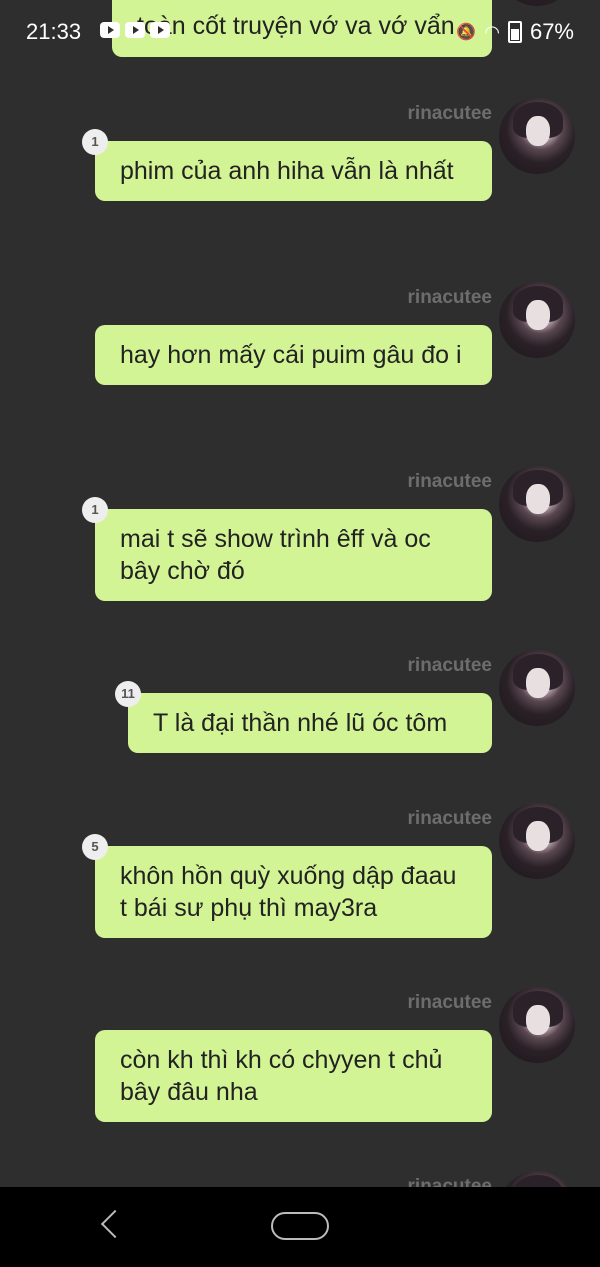 The width and height of the screenshot is (600, 1267). What do you see at coordinates (492, 31) in the screenshot?
I see `wifi-icon: ◠` at bounding box center [492, 31].